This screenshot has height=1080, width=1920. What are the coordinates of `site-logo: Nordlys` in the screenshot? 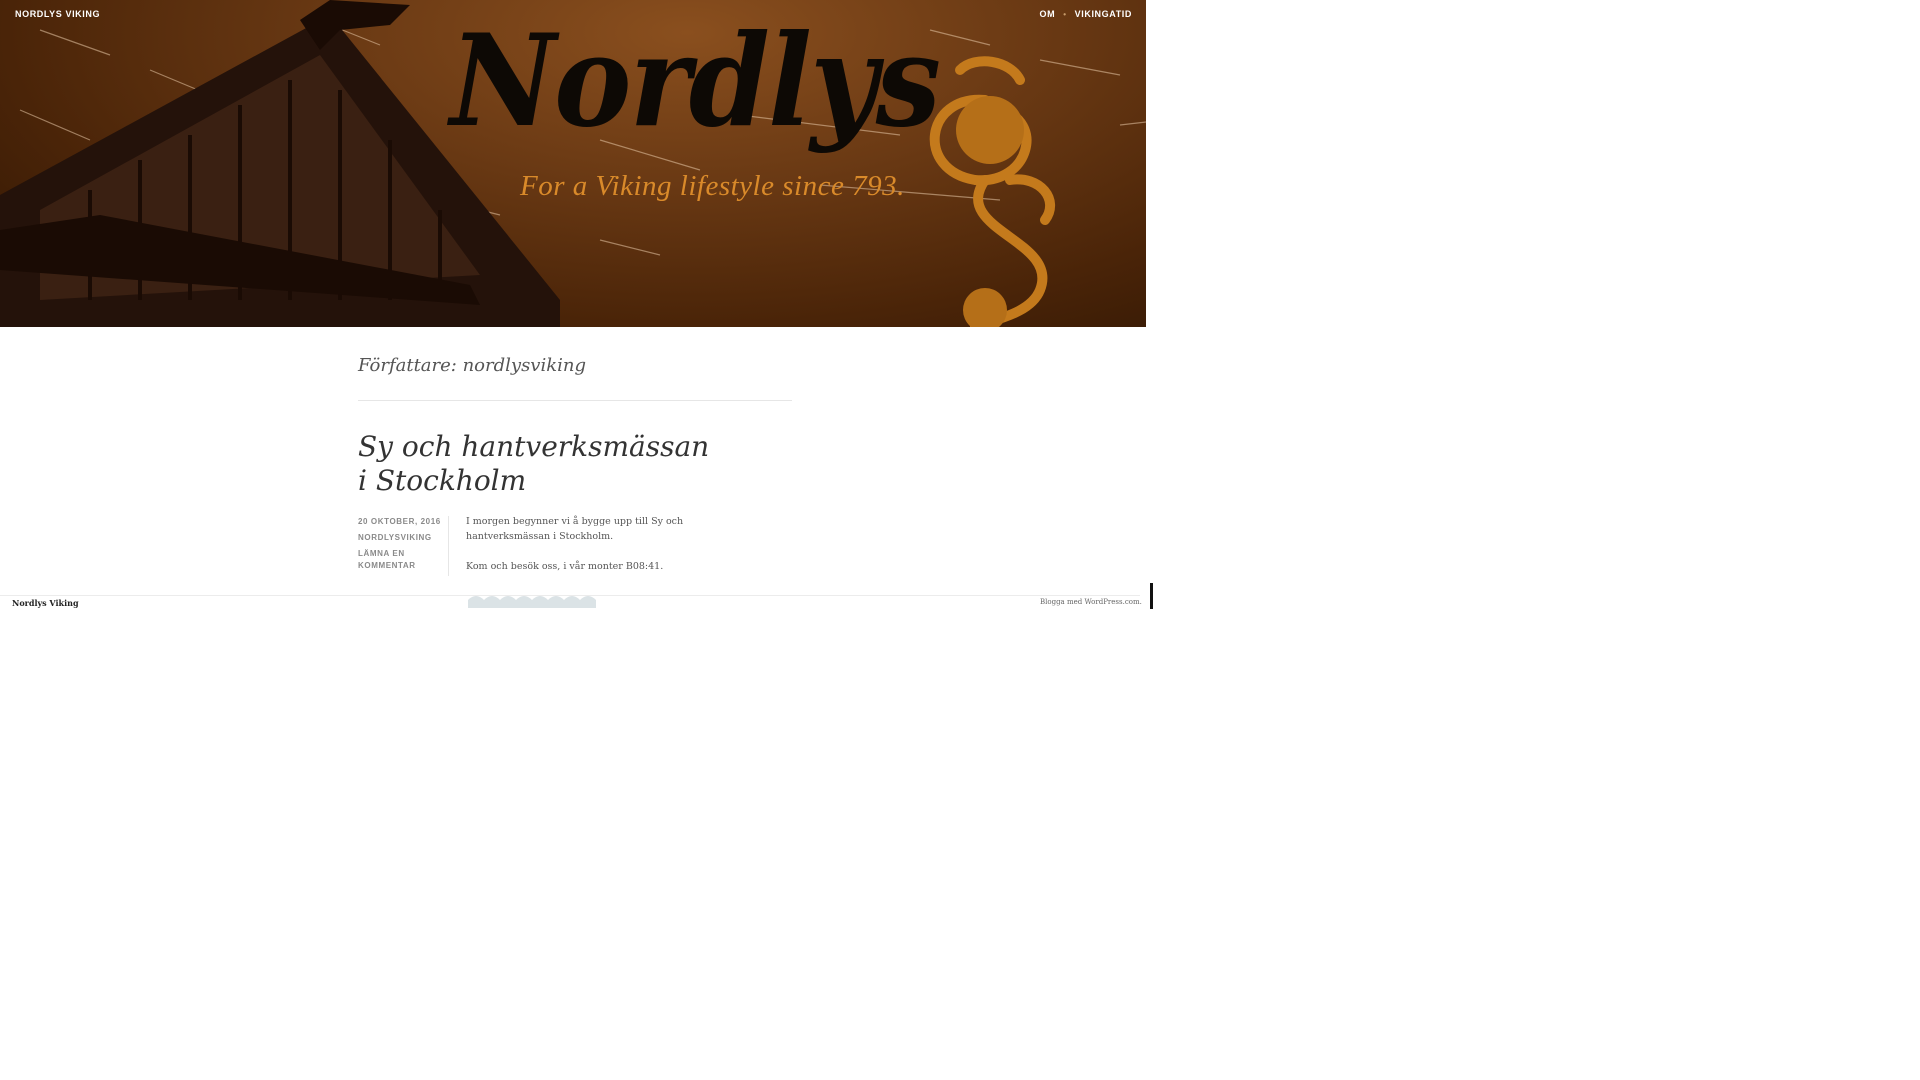 It's located at (695, 81).